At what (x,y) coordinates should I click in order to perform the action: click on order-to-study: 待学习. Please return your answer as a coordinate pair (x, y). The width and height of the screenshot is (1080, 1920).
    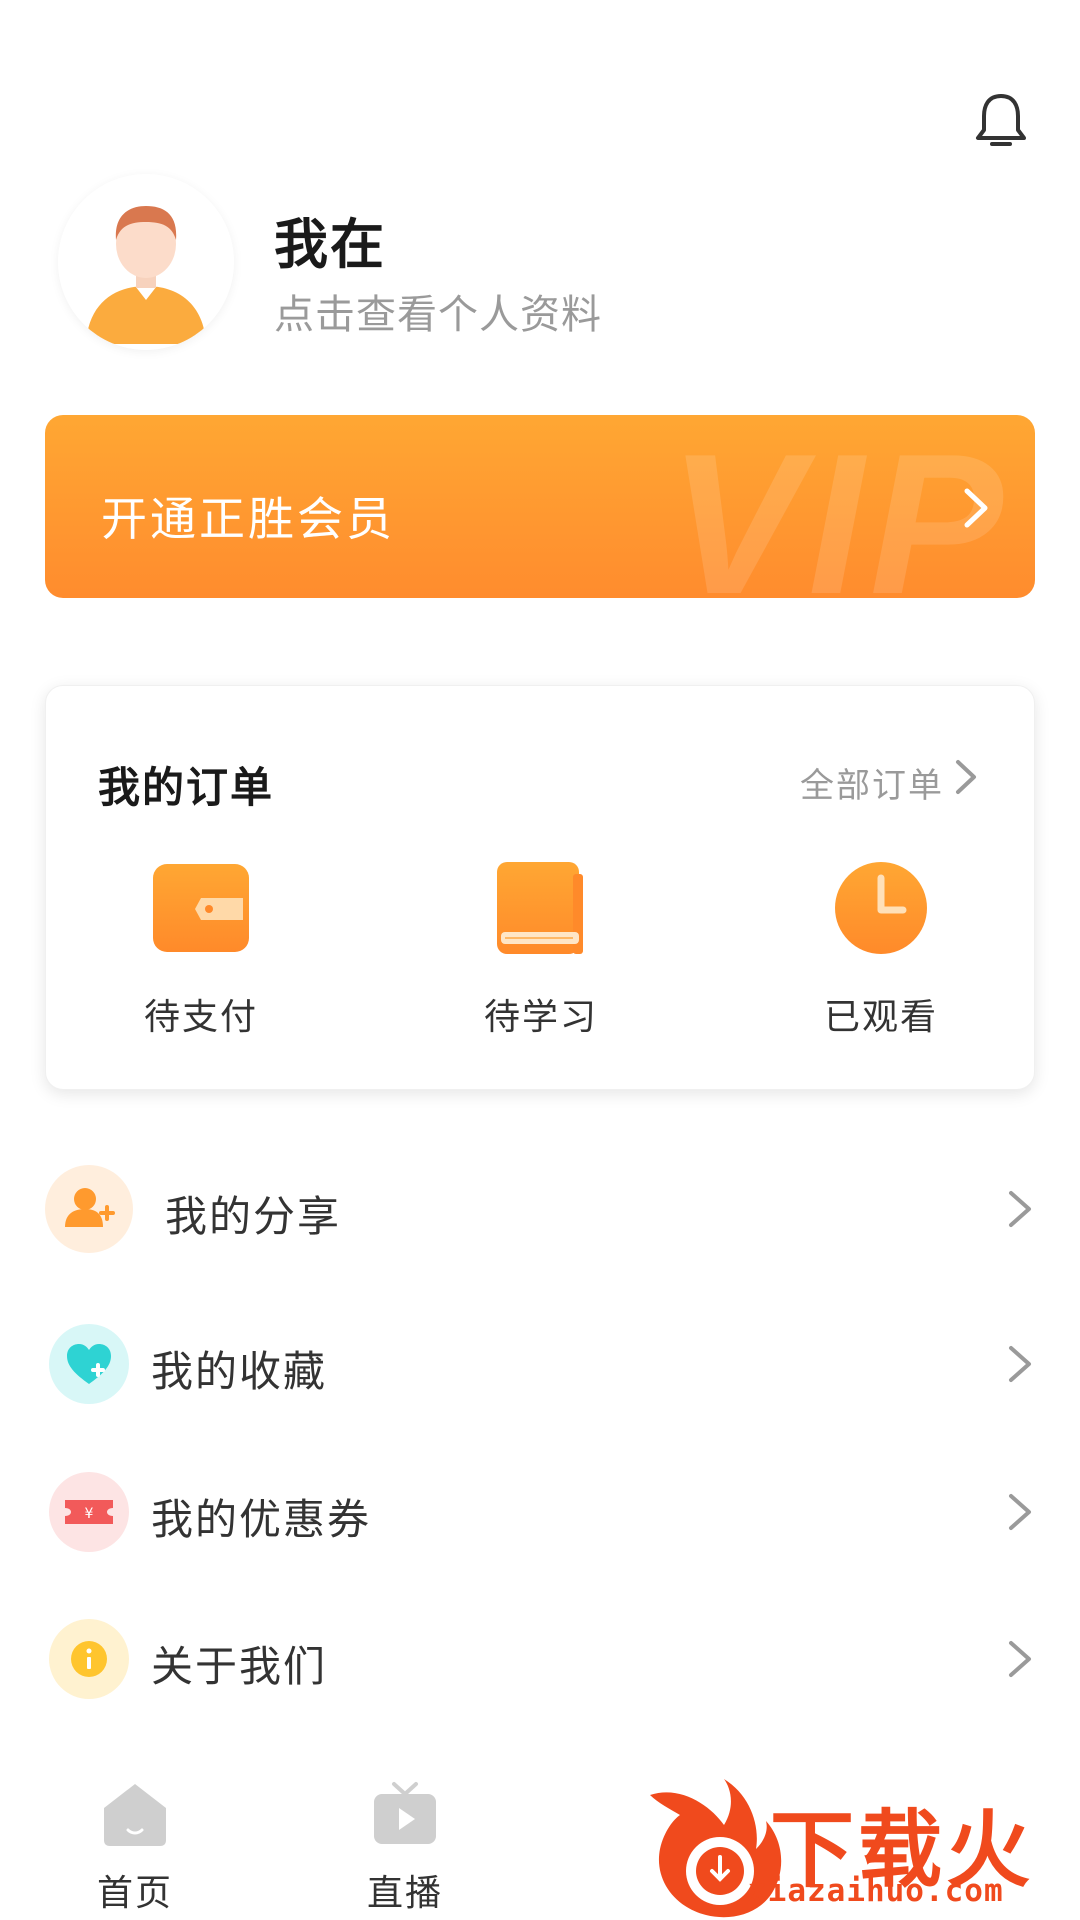
    Looking at the image, I should click on (541, 947).